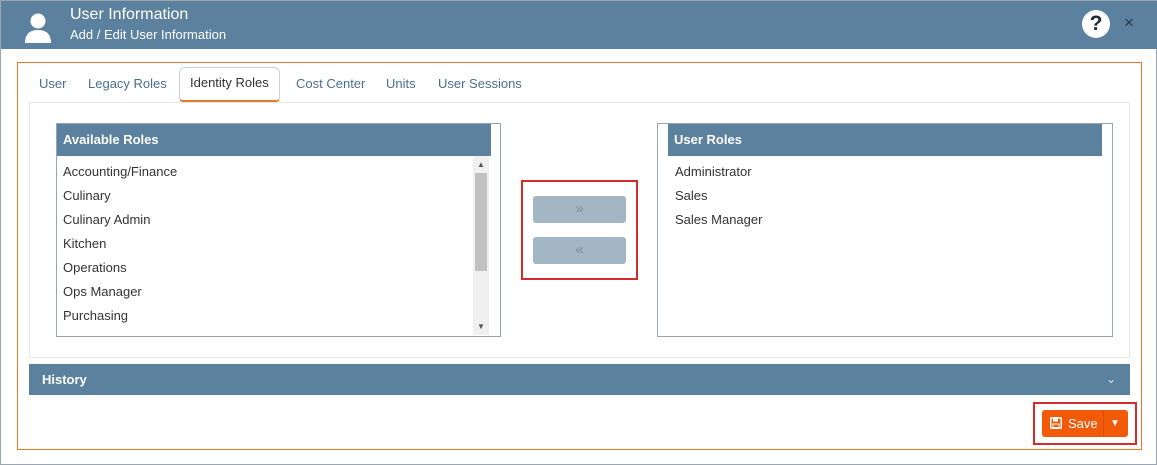  I want to click on save-button: Save ▼, so click(1085, 423).